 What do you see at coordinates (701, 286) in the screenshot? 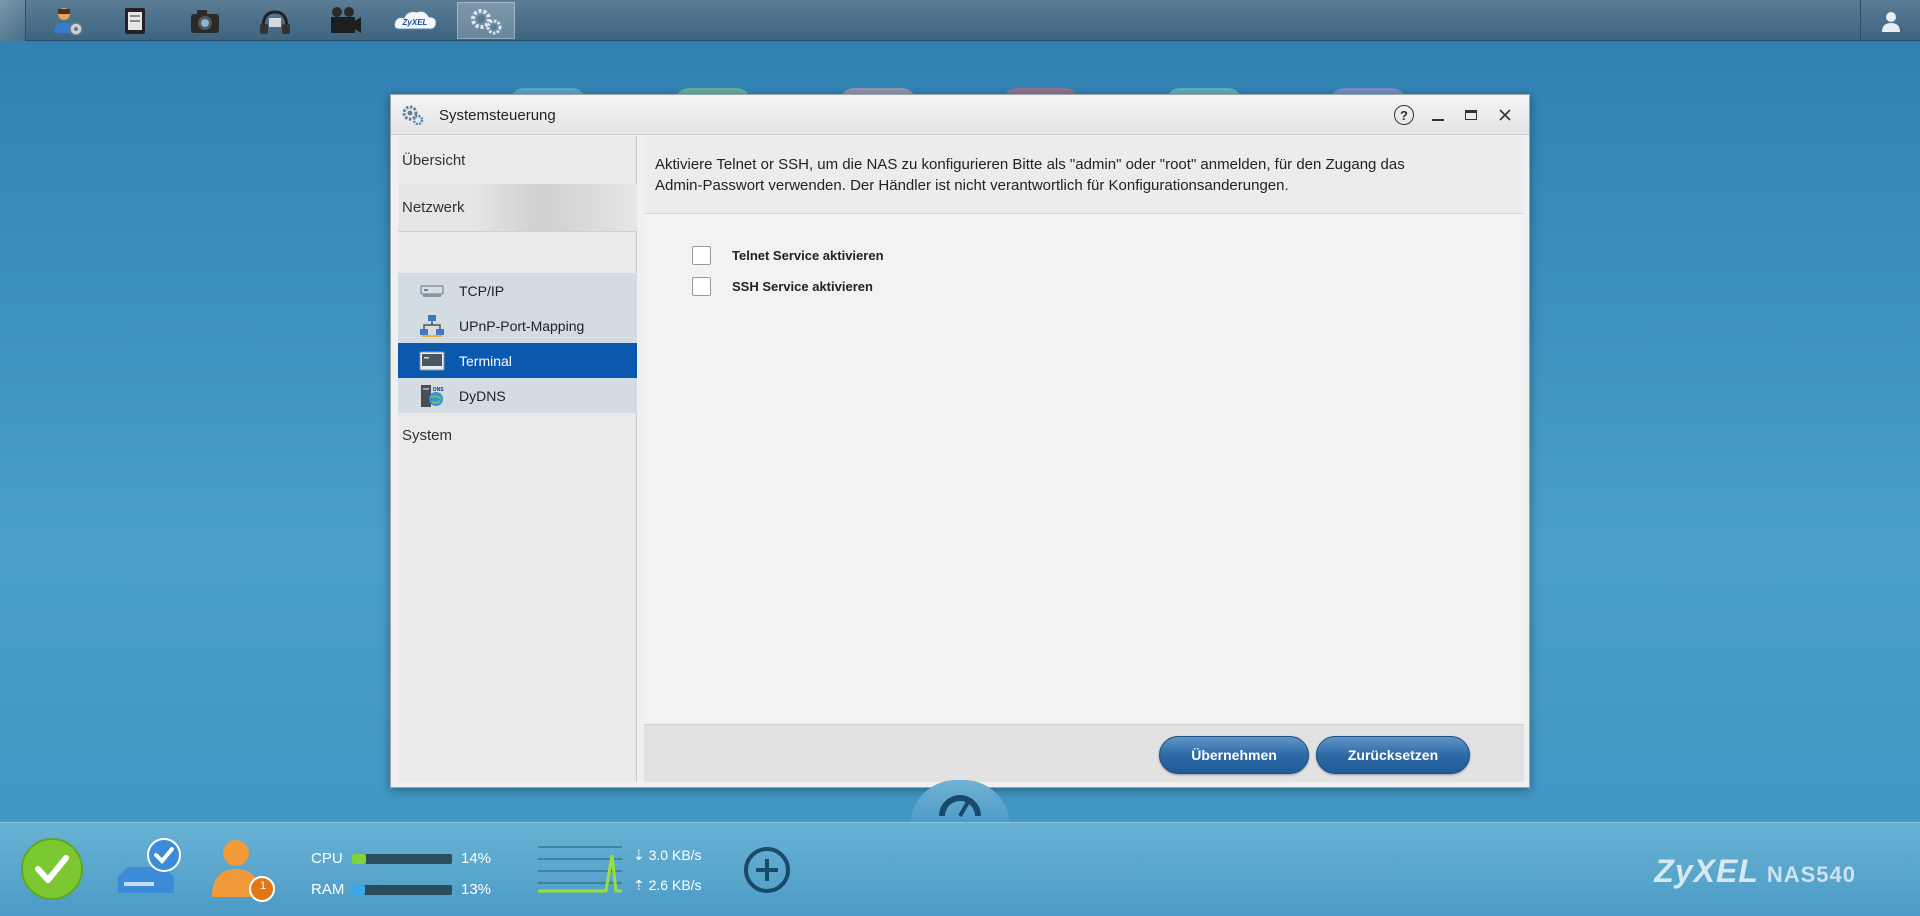
I see `ssh-checkbox` at bounding box center [701, 286].